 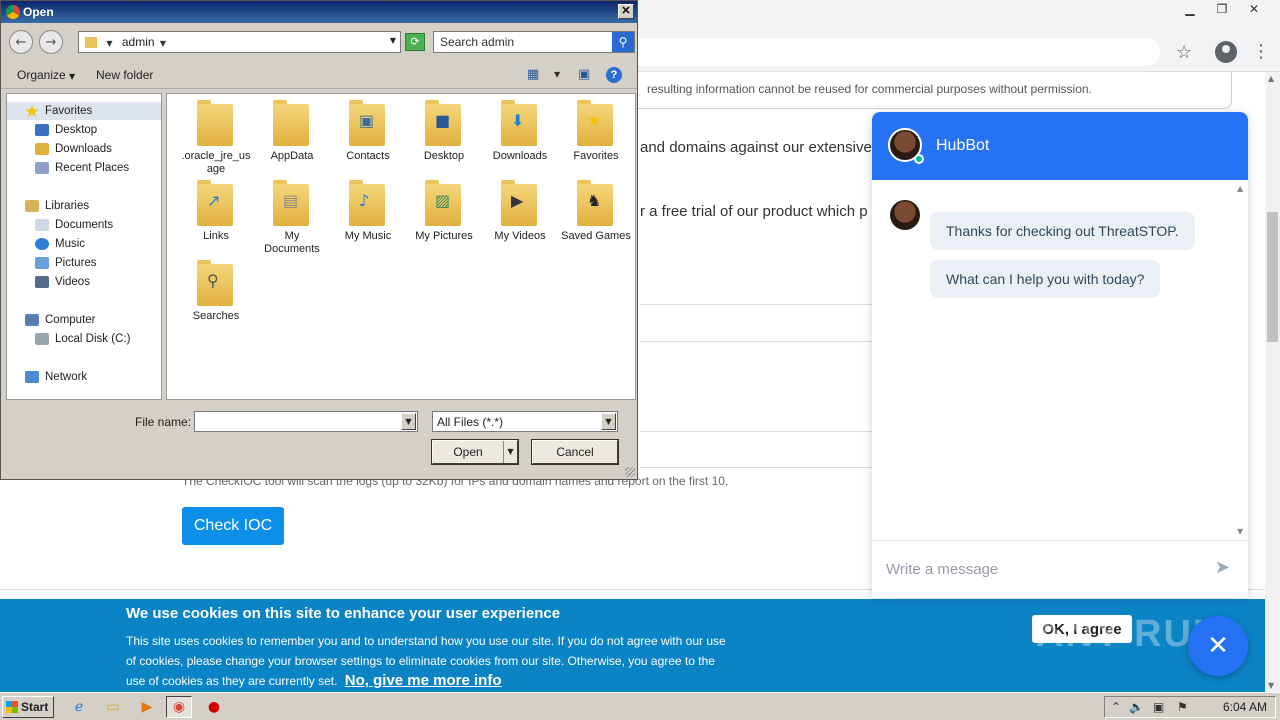 What do you see at coordinates (1184, 52) in the screenshot?
I see `bookmark-star-icon: ☆` at bounding box center [1184, 52].